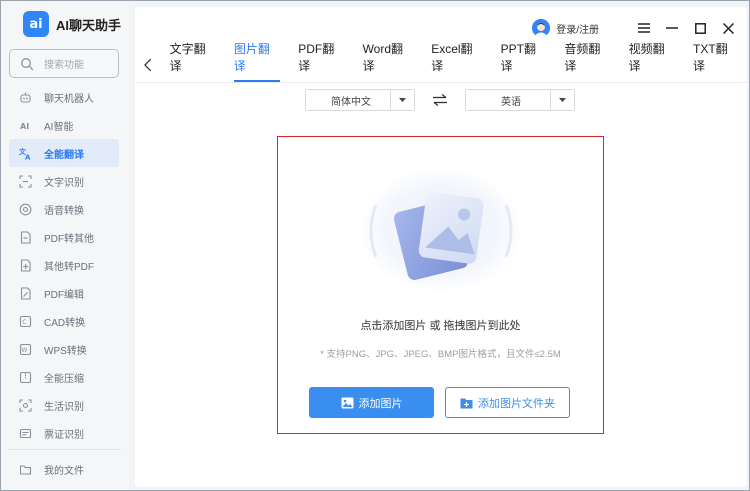  I want to click on sidebar-item-life-scan: 生活识别, so click(64, 405).